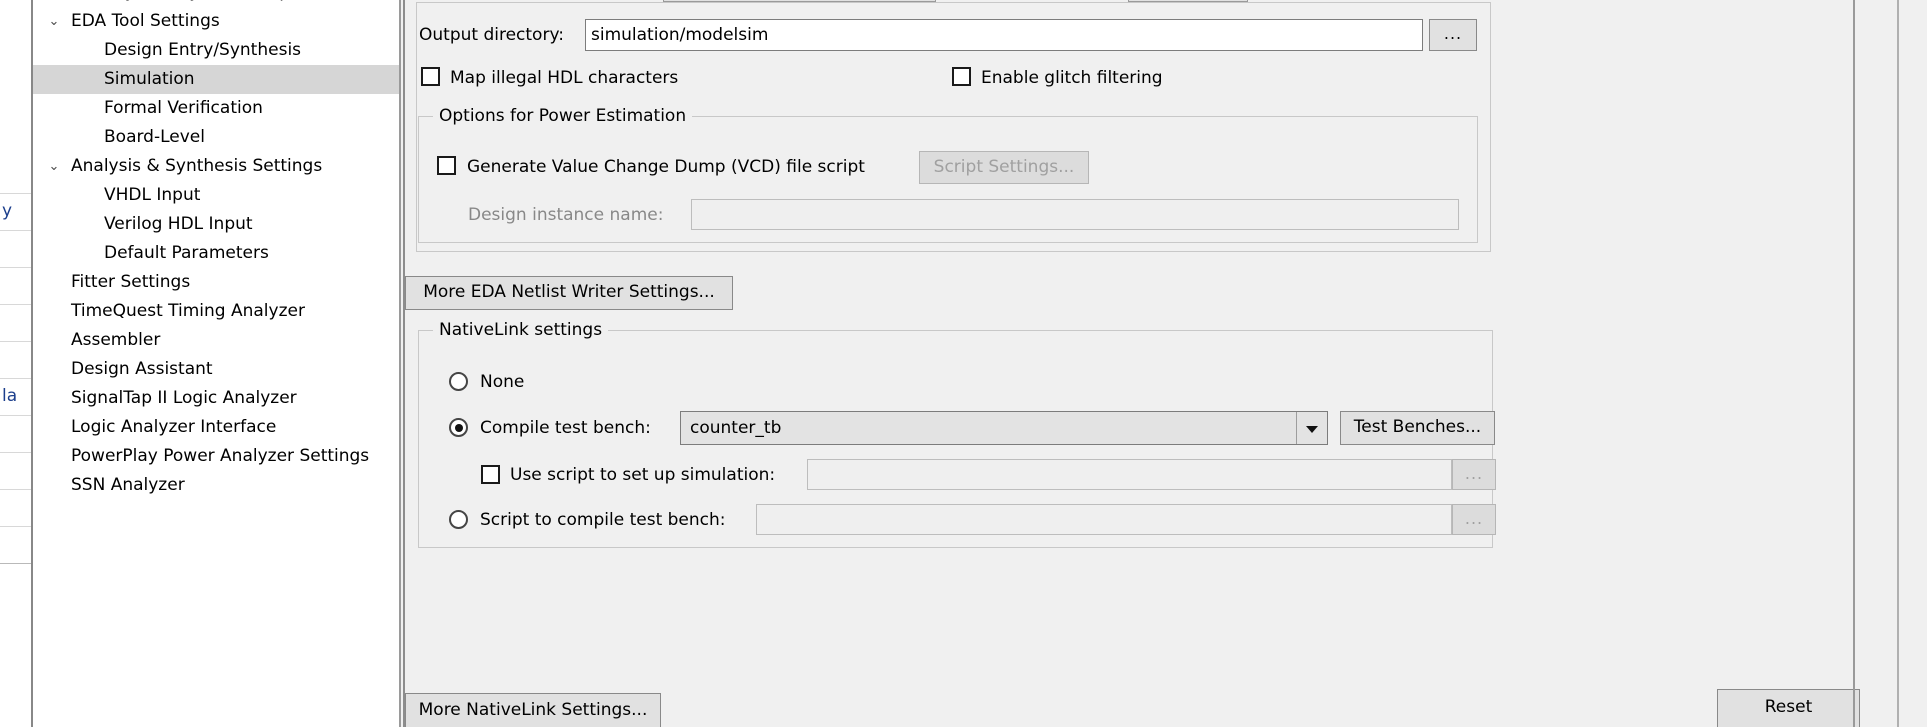  I want to click on nativelink-option-none-label: None, so click(502, 382).